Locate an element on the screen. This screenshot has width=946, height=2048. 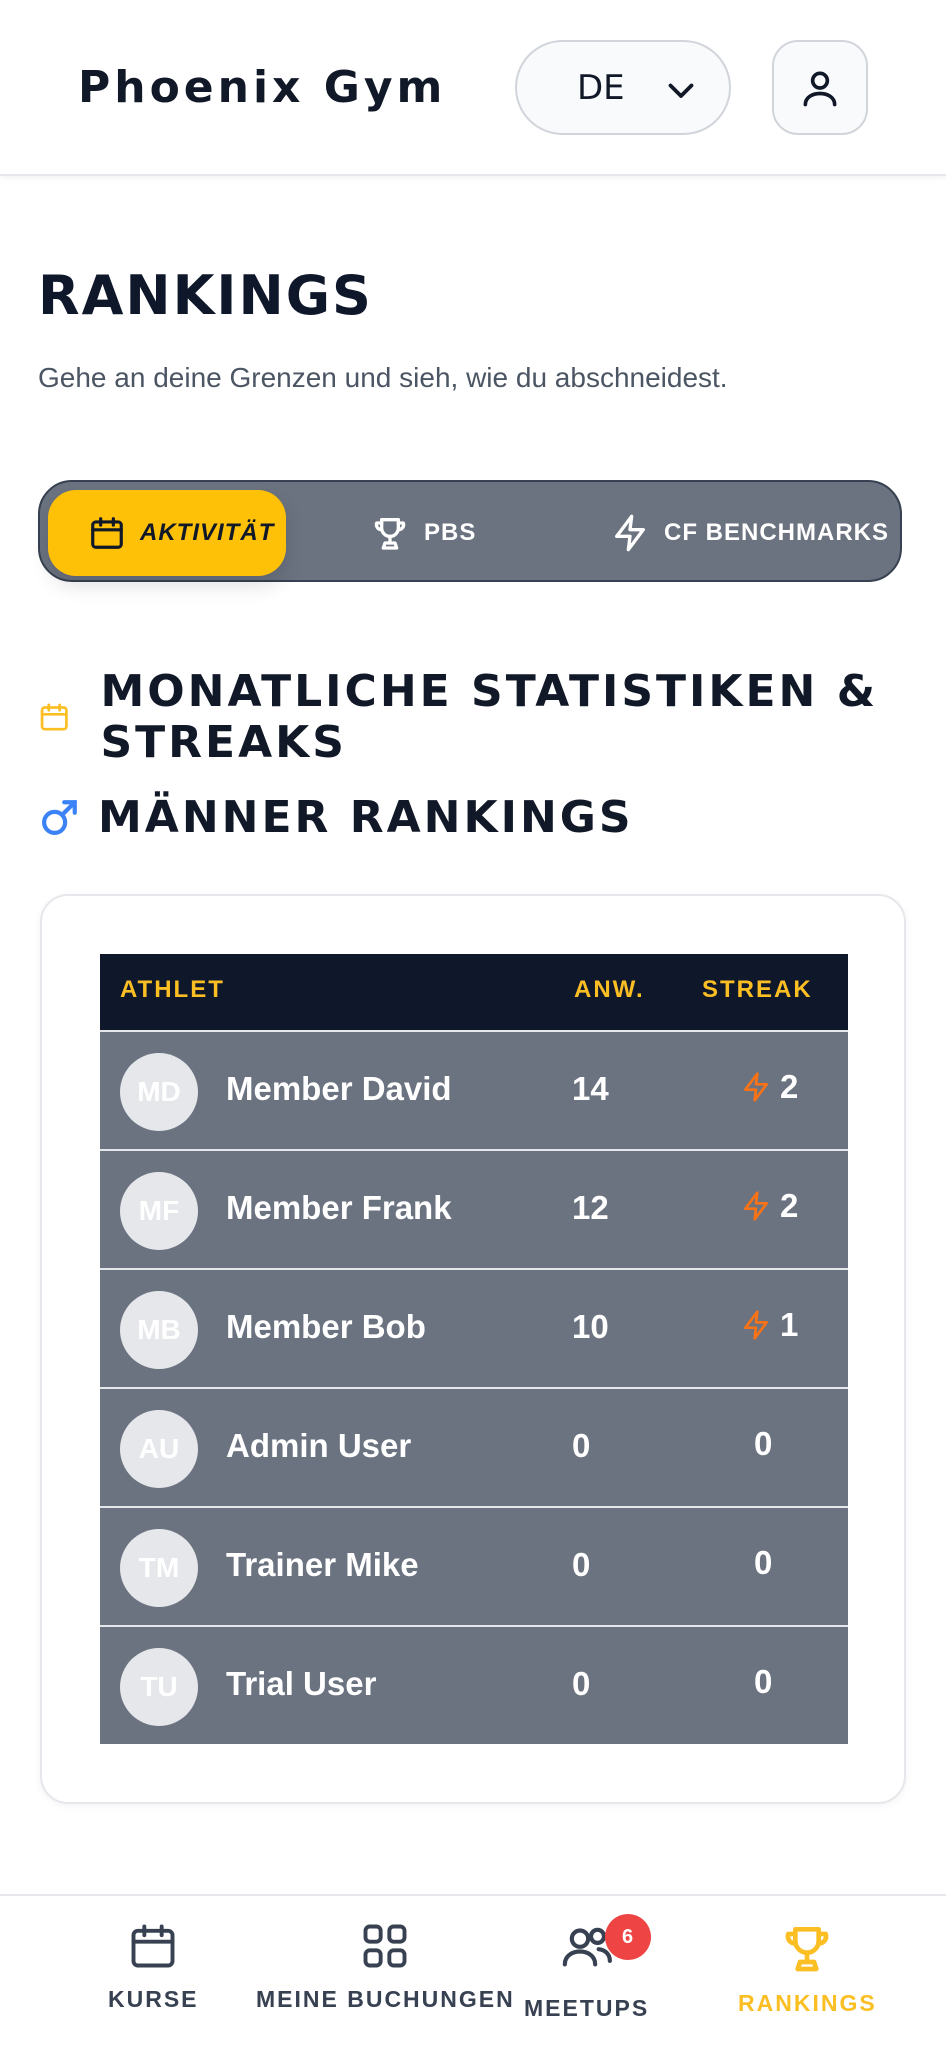
ranking-tabs: AKTIVITÄT PBS CF BENCHMARKS is located at coordinates (470, 531).